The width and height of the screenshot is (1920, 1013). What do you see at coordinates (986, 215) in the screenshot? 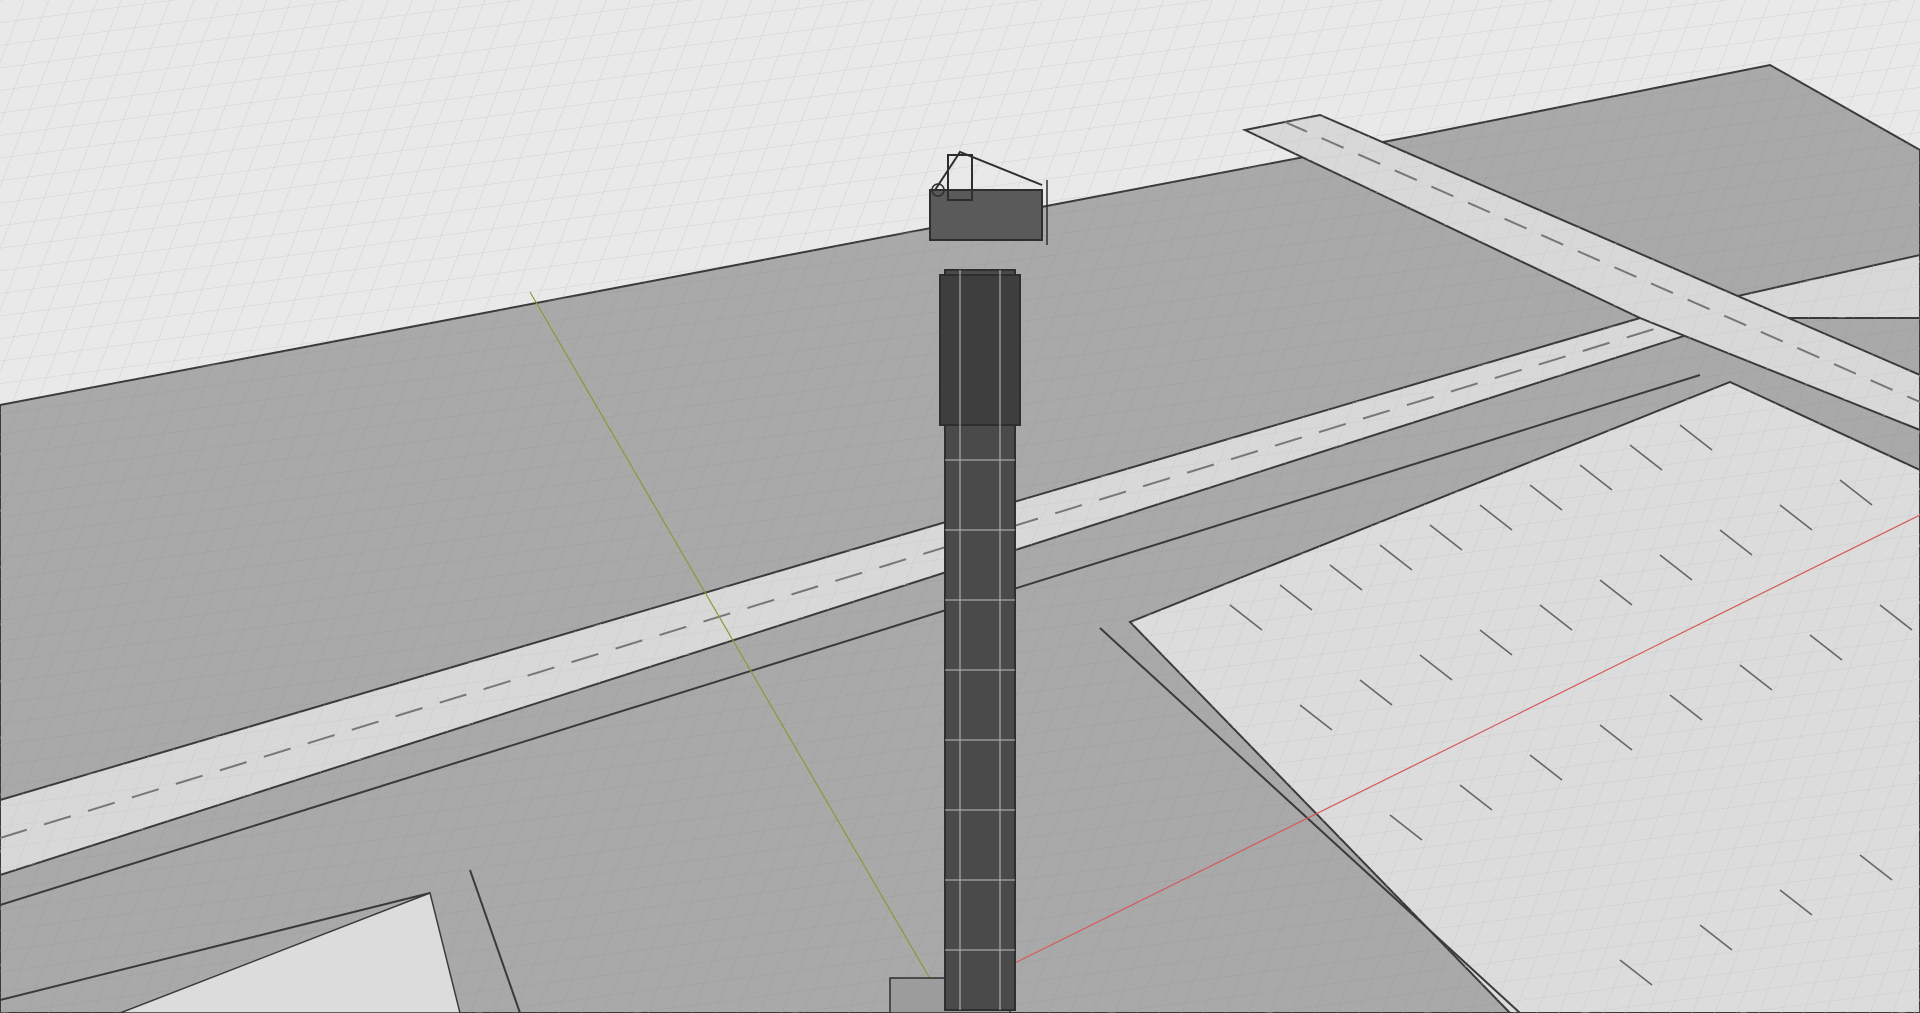
I see `tower-platform` at bounding box center [986, 215].